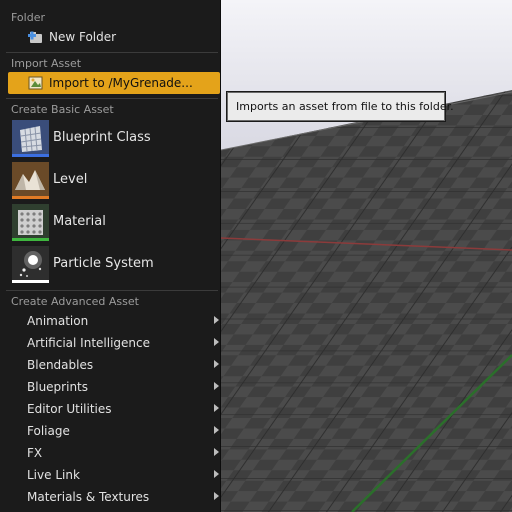 The height and width of the screenshot is (512, 512). I want to click on submenu-label: FX, so click(35, 453).